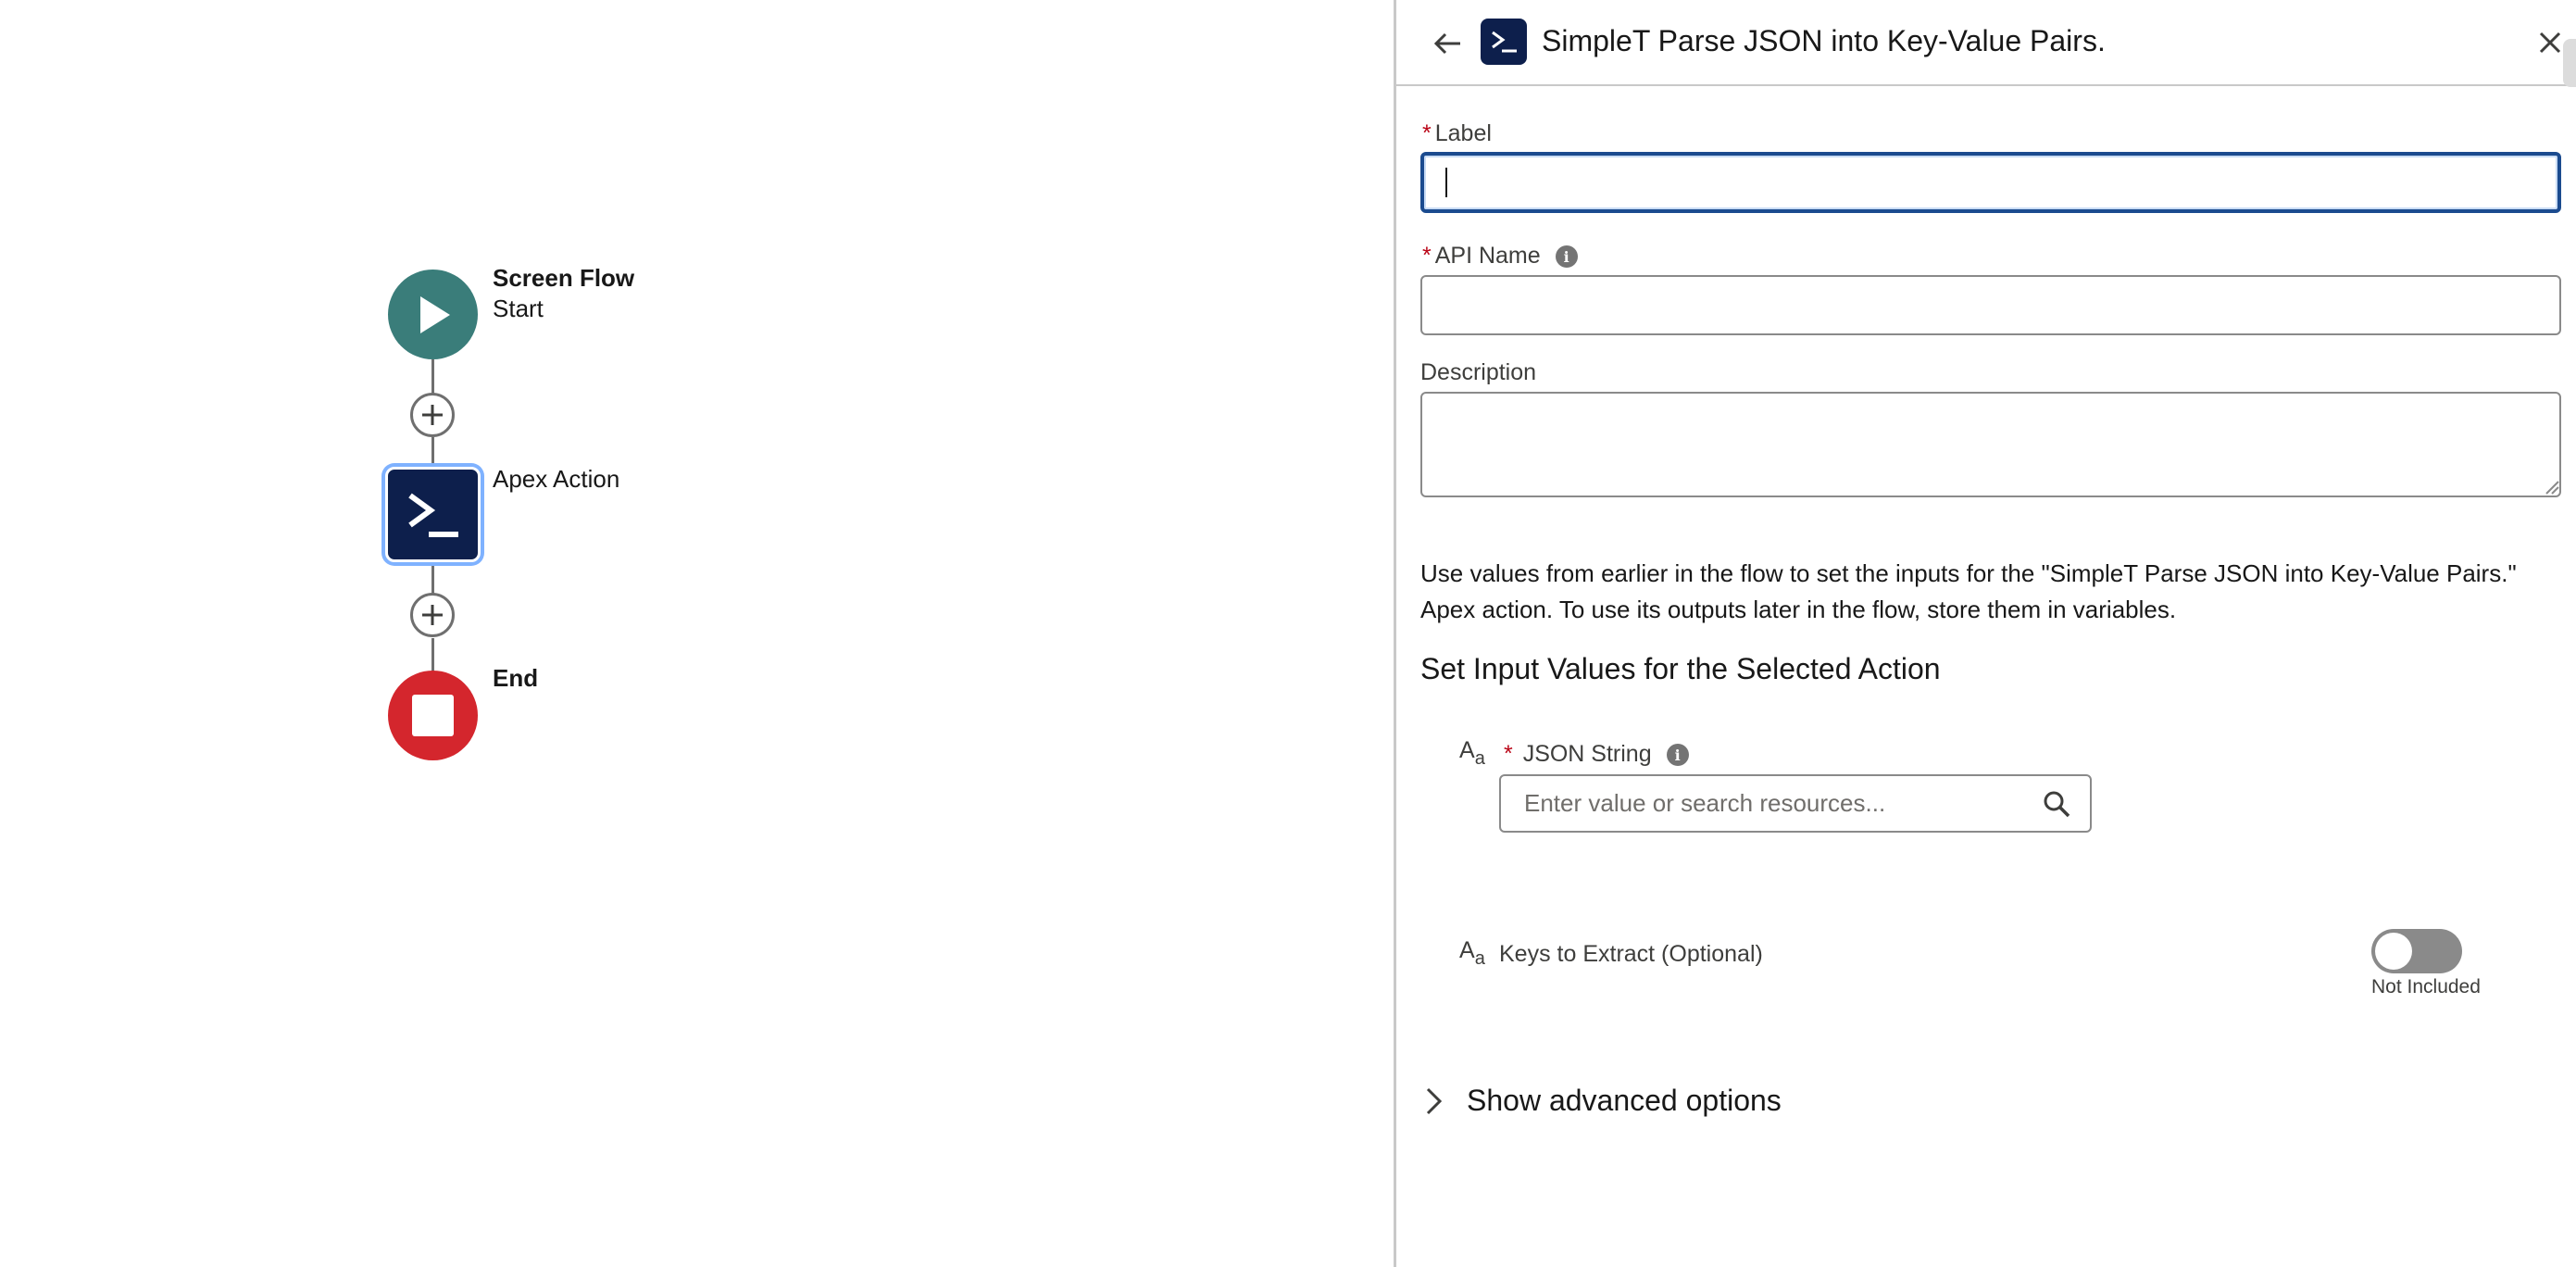 This screenshot has width=2576, height=1267. I want to click on label-input, so click(1991, 182).